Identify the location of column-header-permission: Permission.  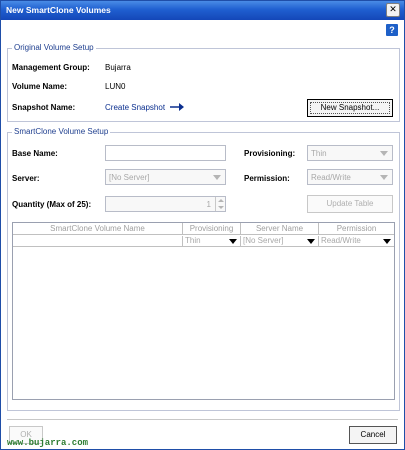
(356, 229).